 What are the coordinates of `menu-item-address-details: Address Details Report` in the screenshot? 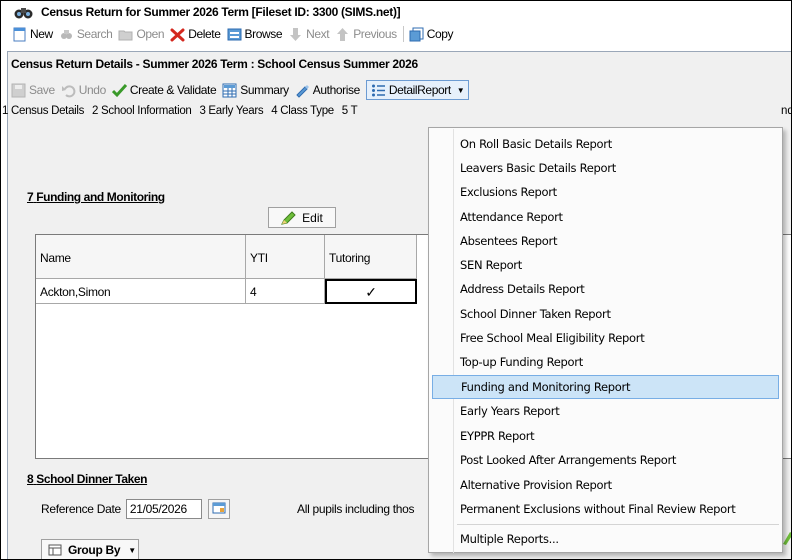 It's located at (605, 289).